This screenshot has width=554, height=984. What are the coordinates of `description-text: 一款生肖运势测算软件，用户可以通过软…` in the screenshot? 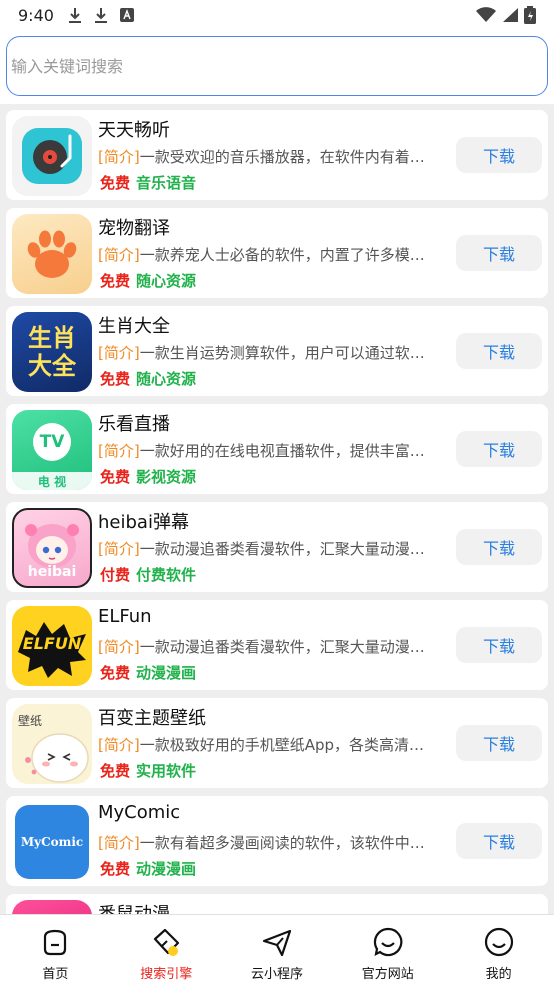 It's located at (282, 353).